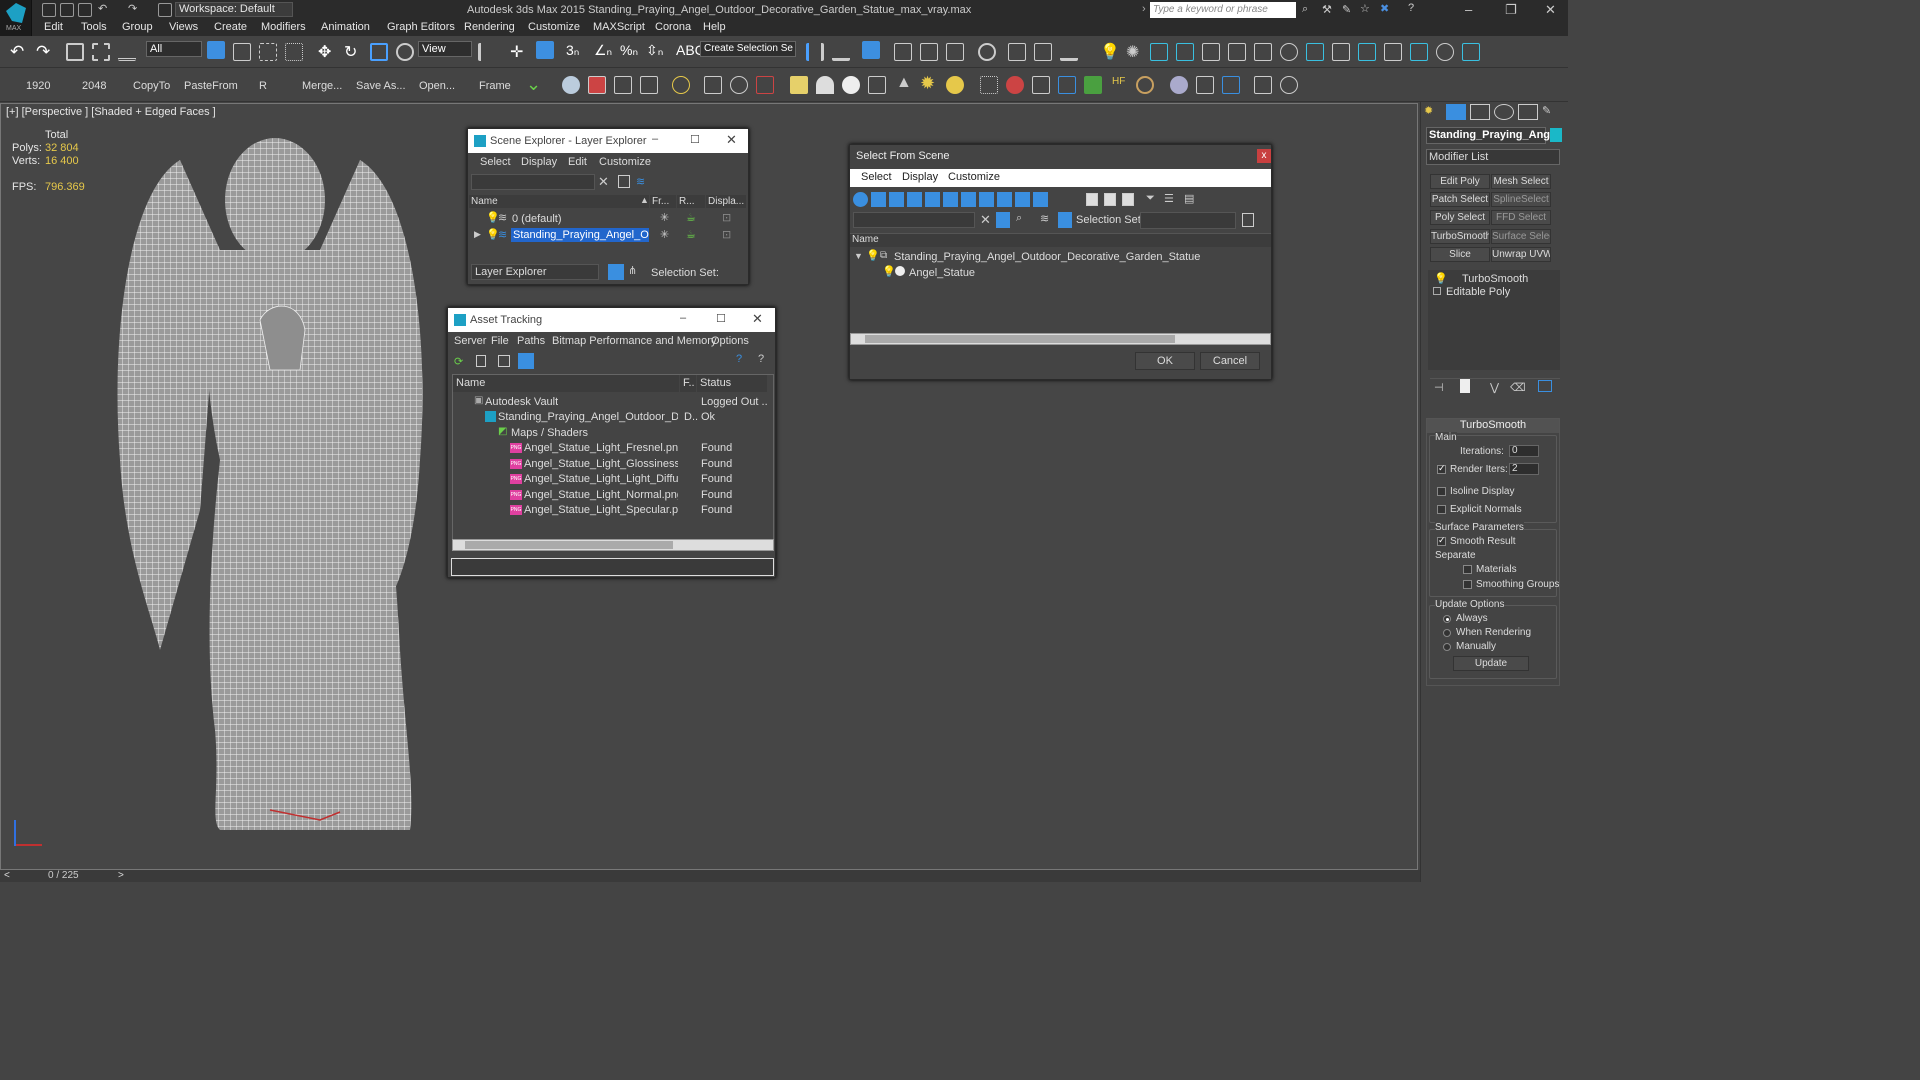  I want to click on isoline-checkbox, so click(1441, 491).